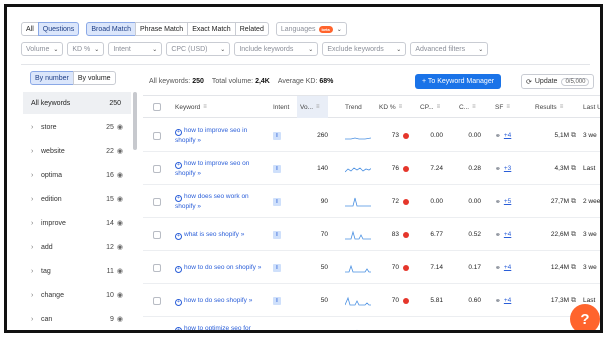 The image size is (608, 338). What do you see at coordinates (77, 271) in the screenshot?
I see `sidebar-item-tag: › tag 11 ◉` at bounding box center [77, 271].